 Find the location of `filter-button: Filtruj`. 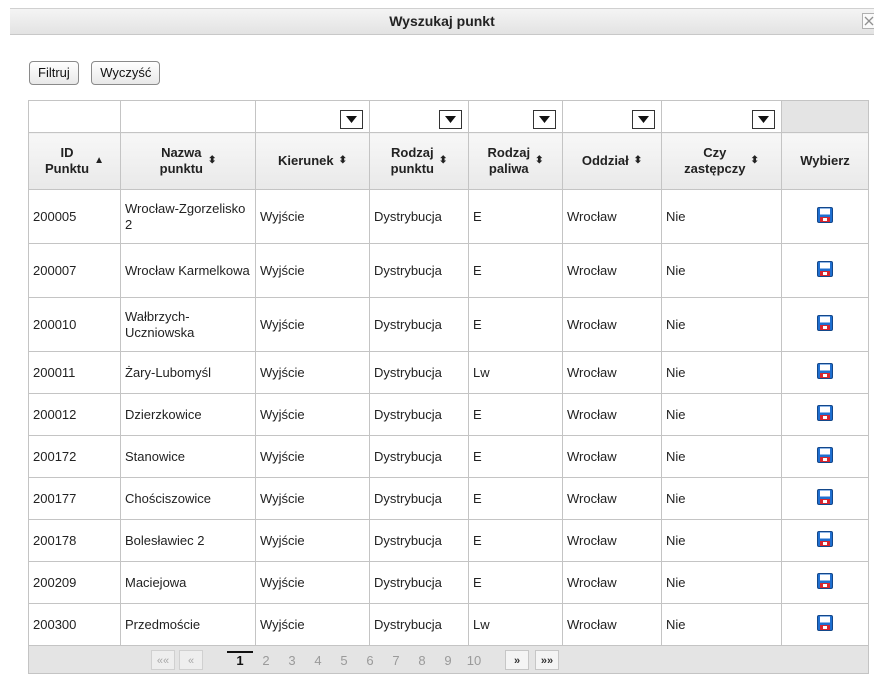

filter-button: Filtruj is located at coordinates (54, 73).